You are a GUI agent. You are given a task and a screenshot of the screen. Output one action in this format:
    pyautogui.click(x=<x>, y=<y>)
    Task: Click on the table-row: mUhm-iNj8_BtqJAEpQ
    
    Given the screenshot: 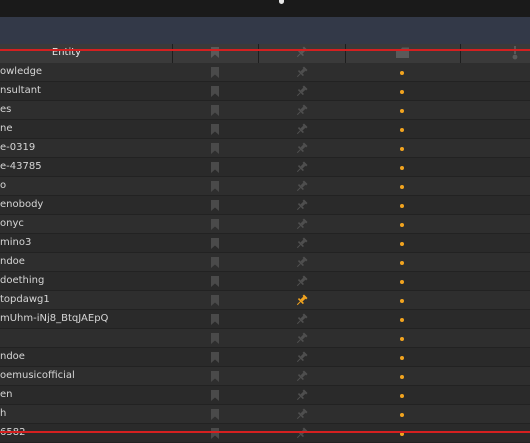 What is the action you would take?
    pyautogui.click(x=265, y=319)
    